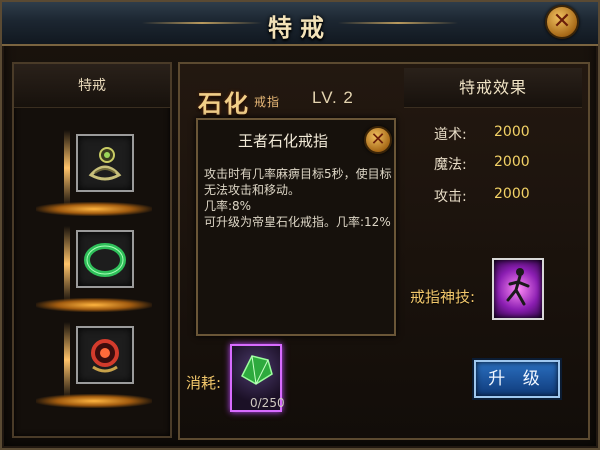  What do you see at coordinates (493, 166) in the screenshot?
I see `stat-row: 魔法: 2000` at bounding box center [493, 166].